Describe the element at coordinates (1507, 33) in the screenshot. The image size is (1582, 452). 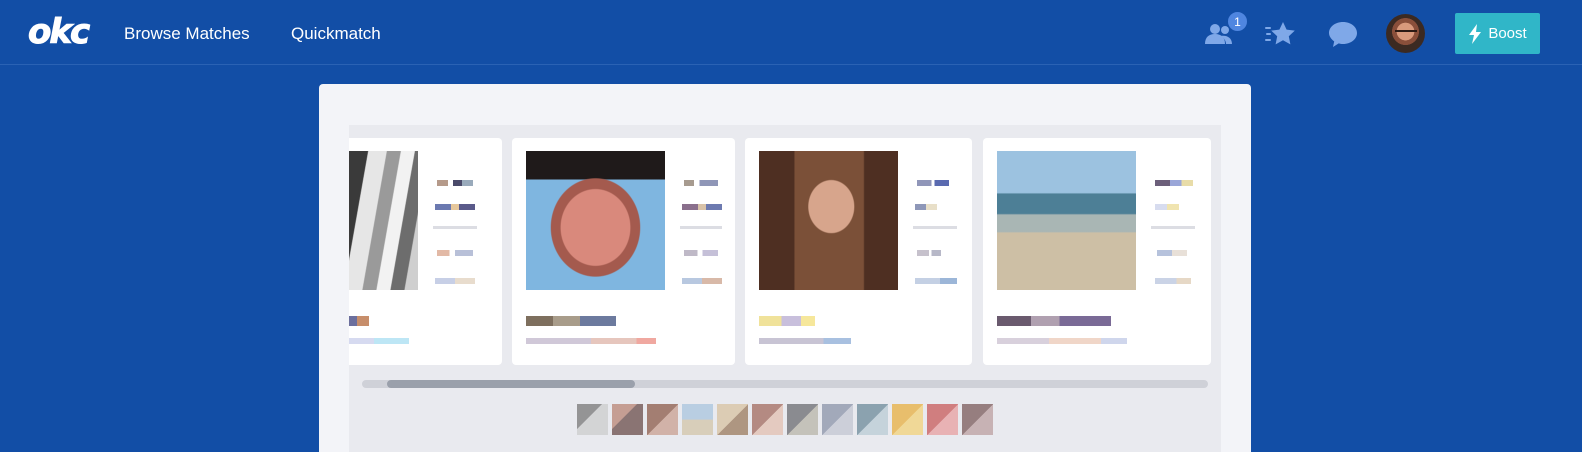
I see `boost-label: Boost` at that location.